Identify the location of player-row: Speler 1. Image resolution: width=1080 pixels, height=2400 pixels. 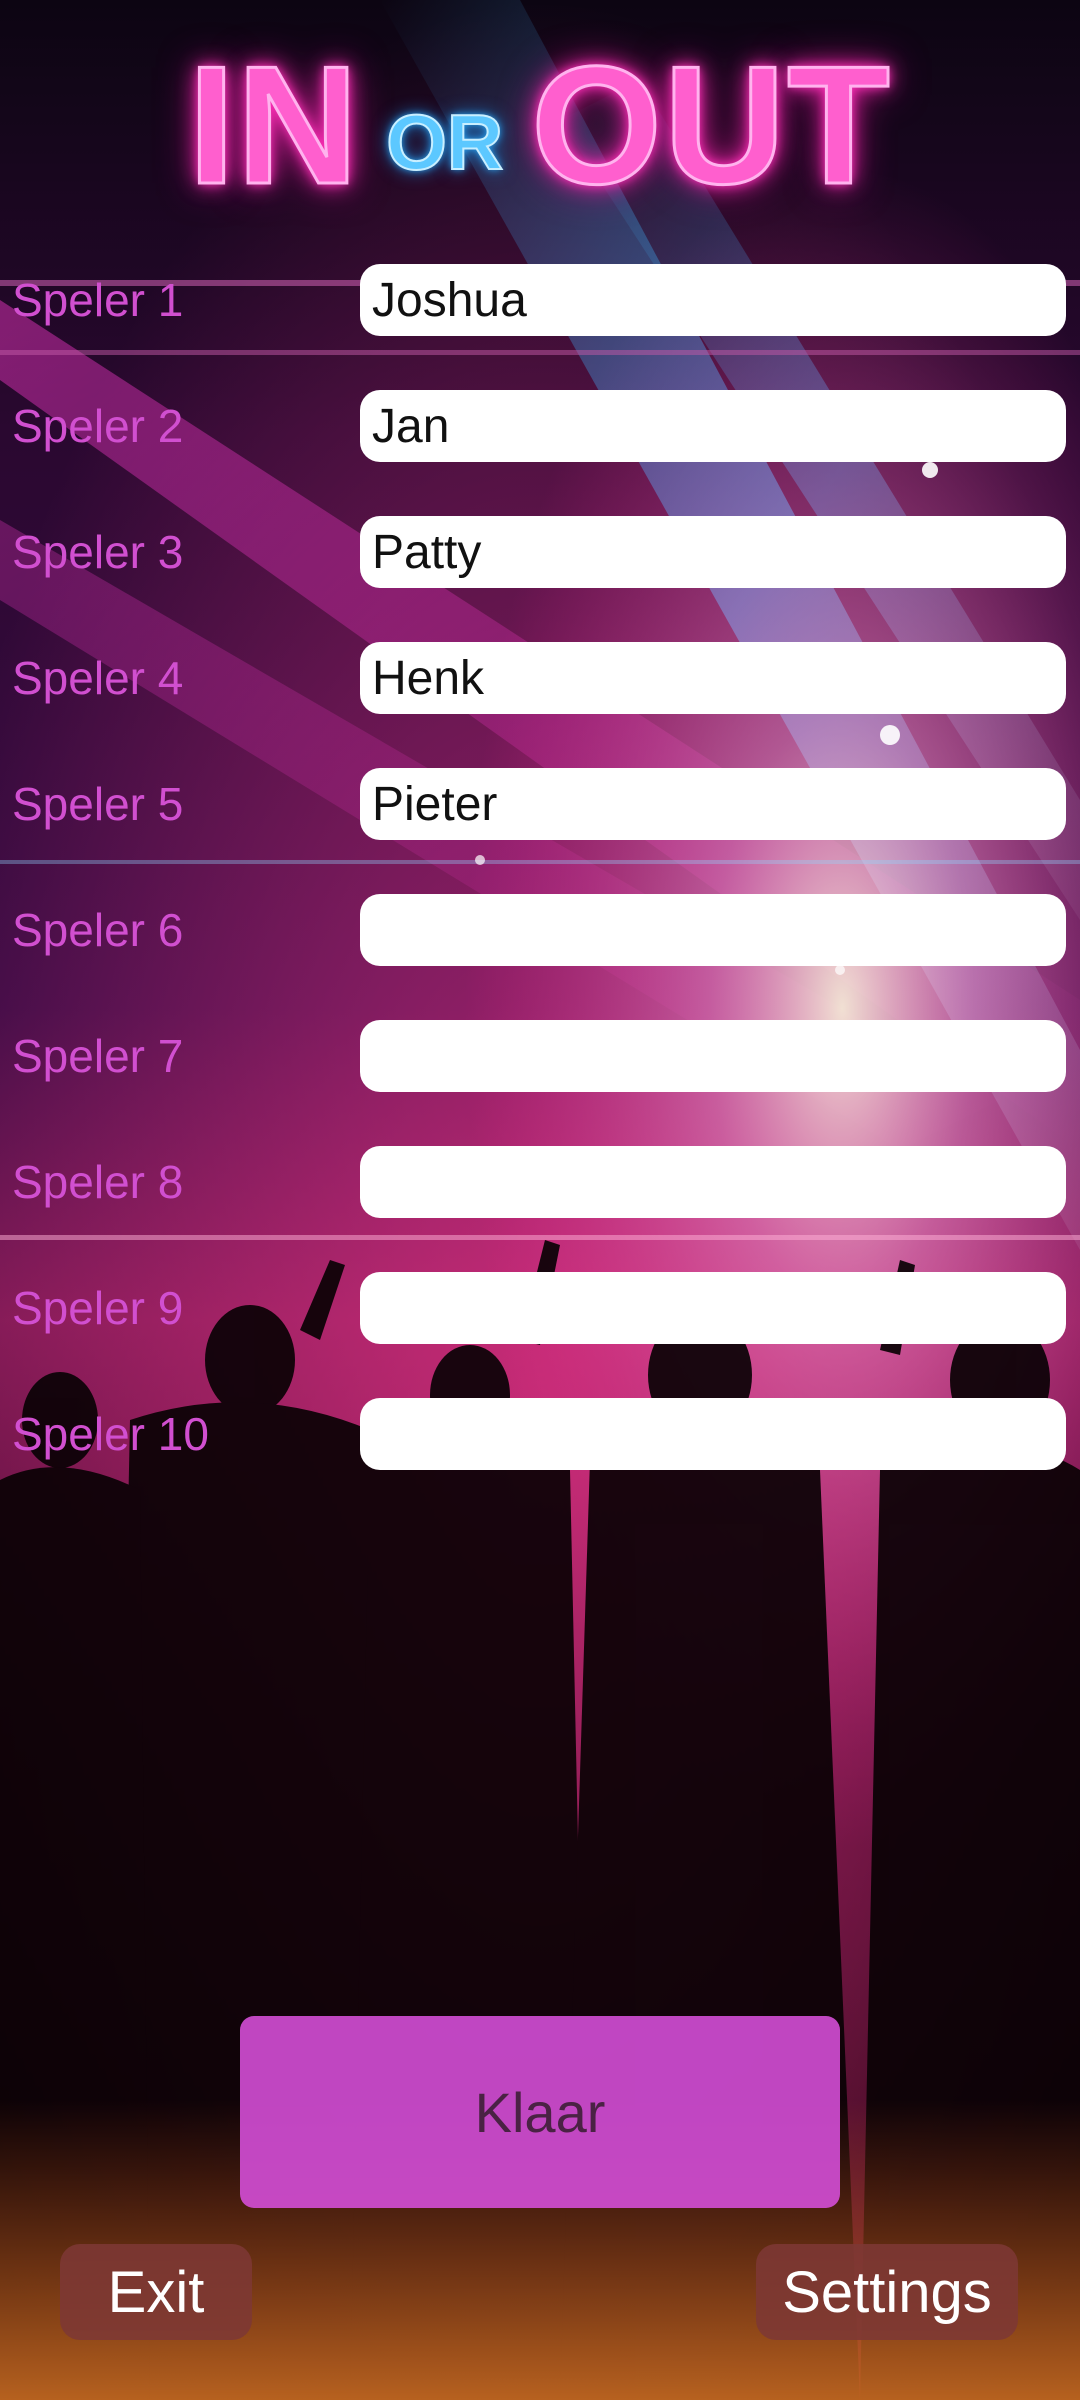
(540, 300).